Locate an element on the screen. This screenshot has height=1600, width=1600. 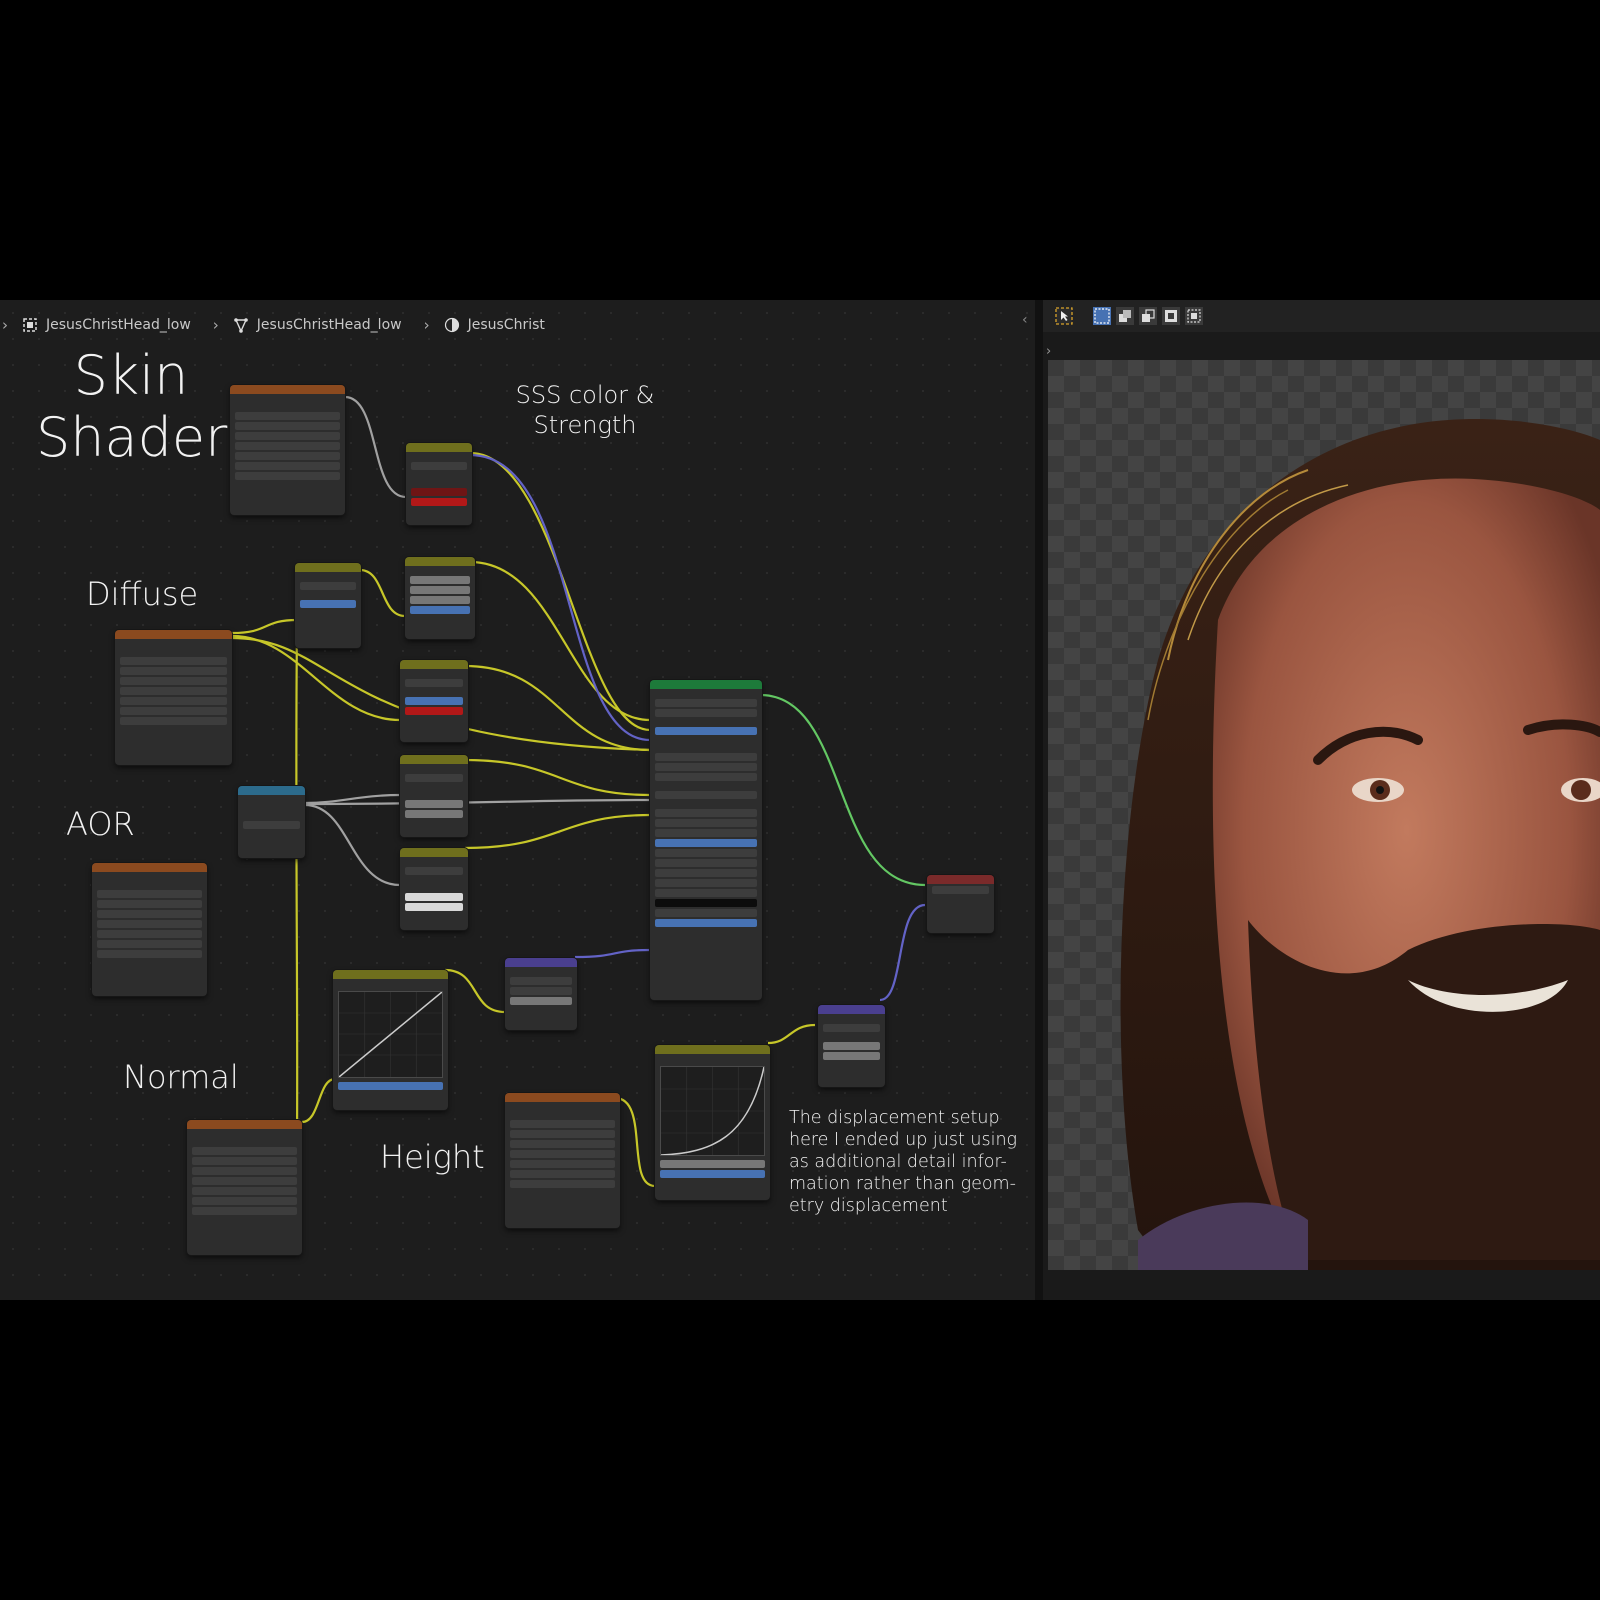
select-invert-icon is located at coordinates (1171, 316).